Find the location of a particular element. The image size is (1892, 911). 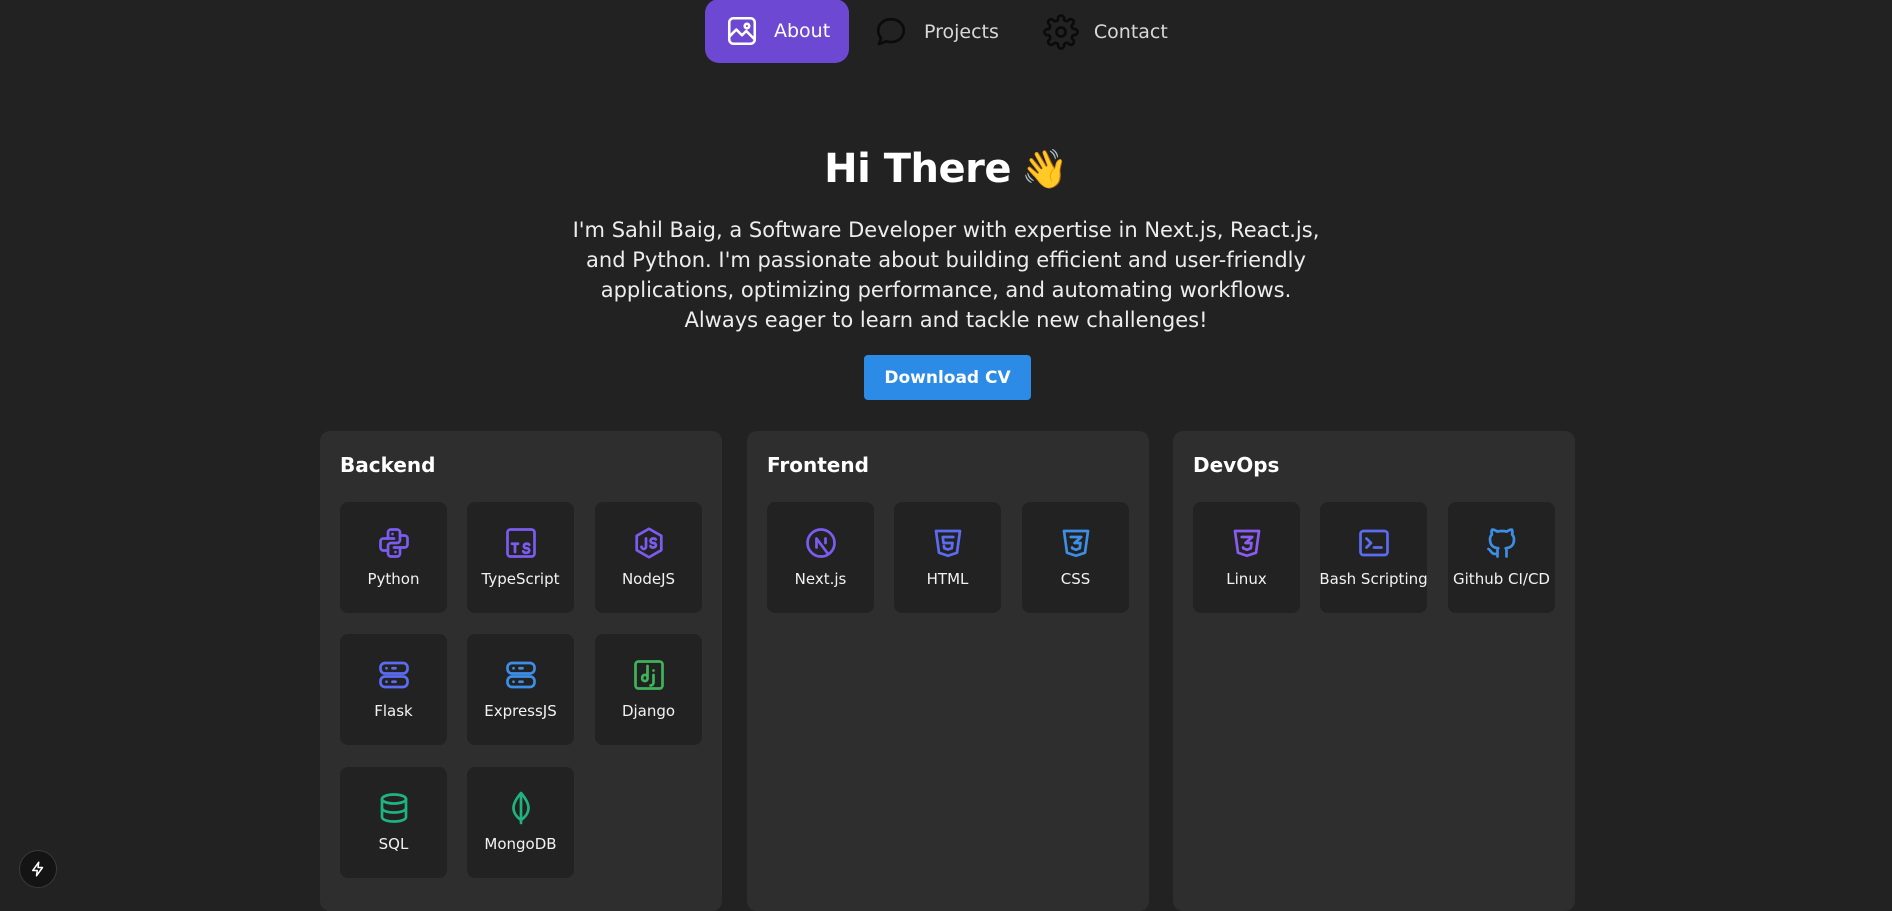

skill-tile-github-cicd: Github CI/CD is located at coordinates (1501, 557).